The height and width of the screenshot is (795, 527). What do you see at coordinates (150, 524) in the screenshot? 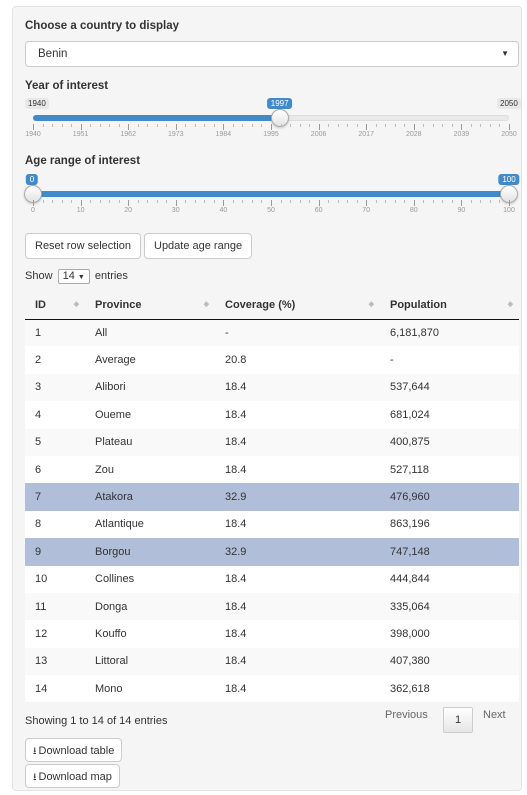
I see `cell-province: Atlantique` at bounding box center [150, 524].